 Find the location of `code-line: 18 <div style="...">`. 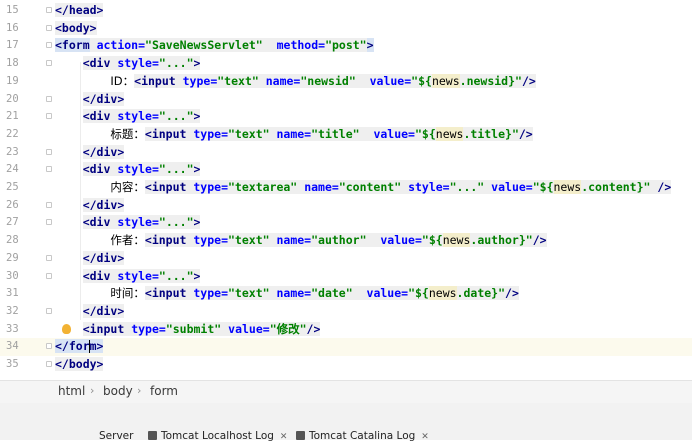

code-line: 18 <div style="..."> is located at coordinates (346, 64).